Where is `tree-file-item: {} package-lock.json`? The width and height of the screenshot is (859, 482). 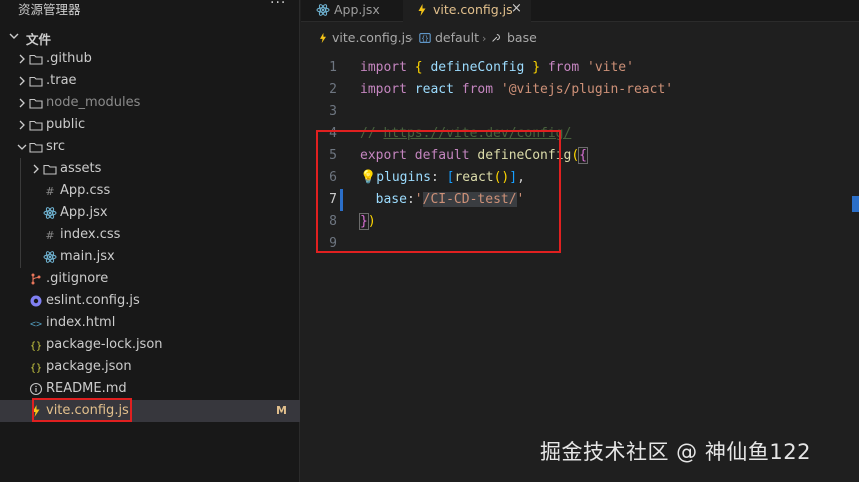 tree-file-item: {} package-lock.json is located at coordinates (150, 345).